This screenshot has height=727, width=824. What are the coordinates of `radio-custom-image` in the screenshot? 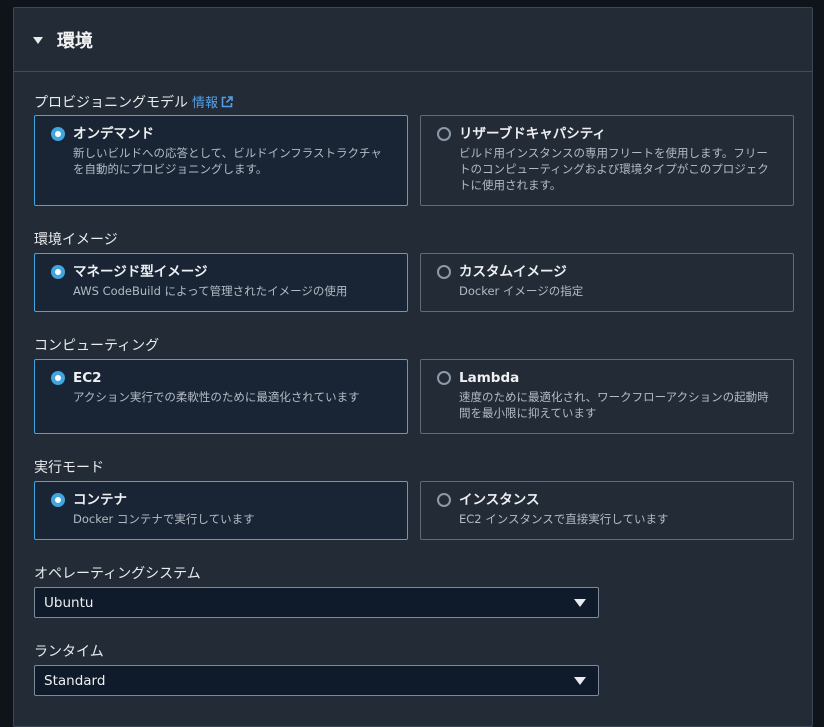 It's located at (444, 272).